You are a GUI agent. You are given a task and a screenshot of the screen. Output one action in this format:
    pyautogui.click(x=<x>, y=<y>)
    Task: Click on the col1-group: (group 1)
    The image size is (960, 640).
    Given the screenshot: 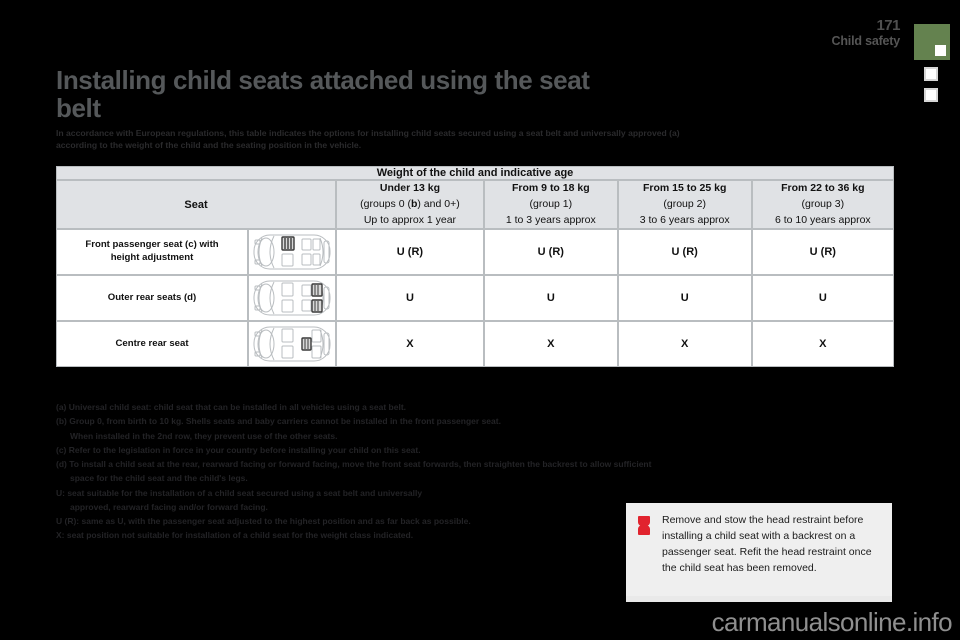 What is the action you would take?
    pyautogui.click(x=551, y=203)
    